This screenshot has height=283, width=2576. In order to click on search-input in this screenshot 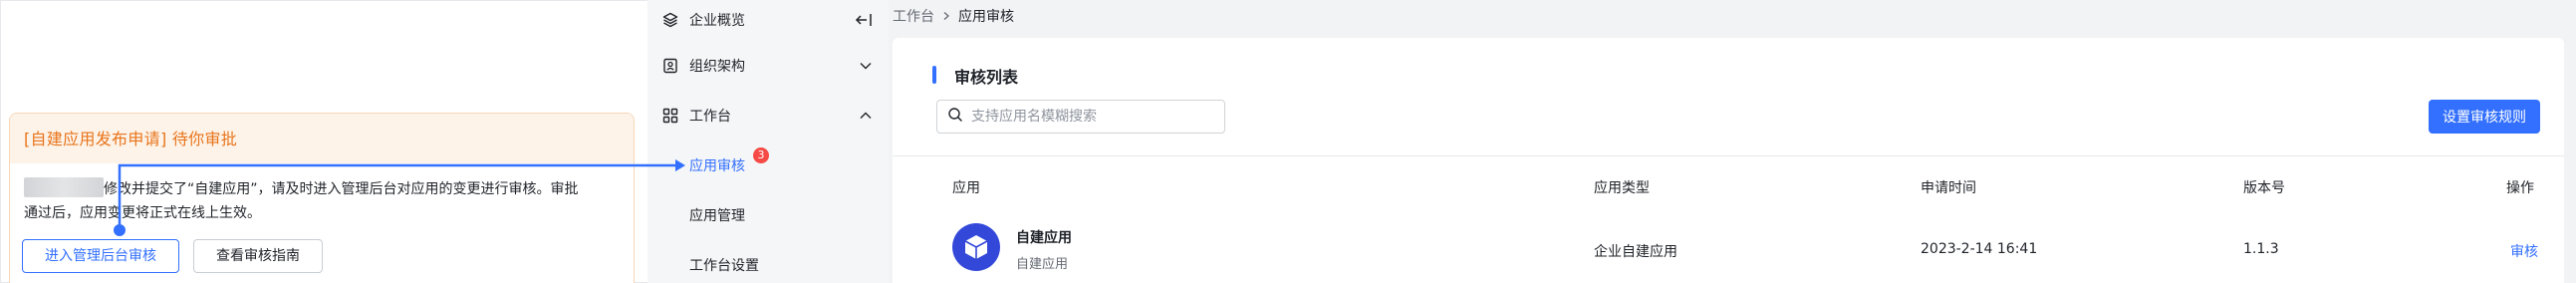, I will do `click(1090, 117)`.